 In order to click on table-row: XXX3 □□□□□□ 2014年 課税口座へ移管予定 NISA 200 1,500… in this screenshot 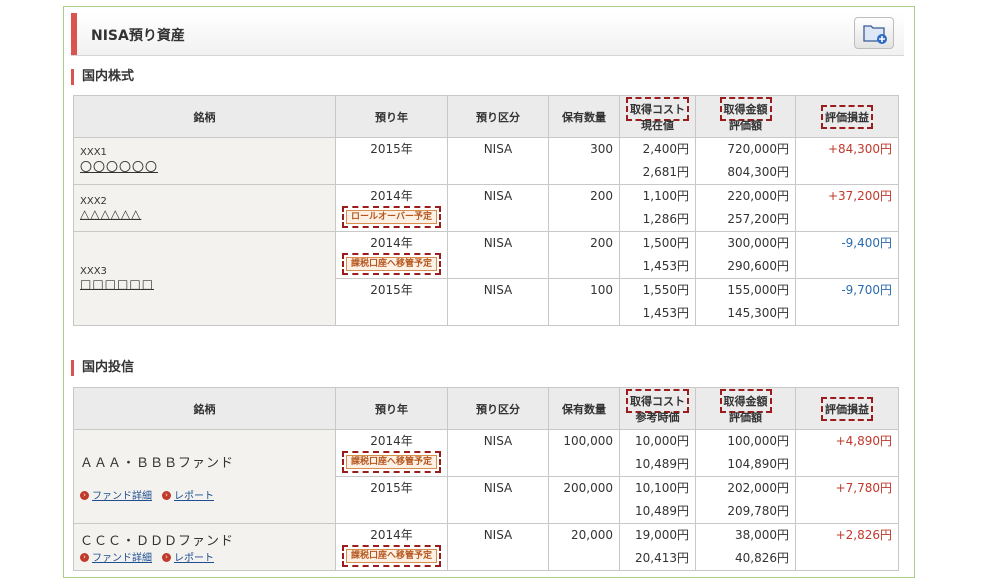, I will do `click(486, 278)`.